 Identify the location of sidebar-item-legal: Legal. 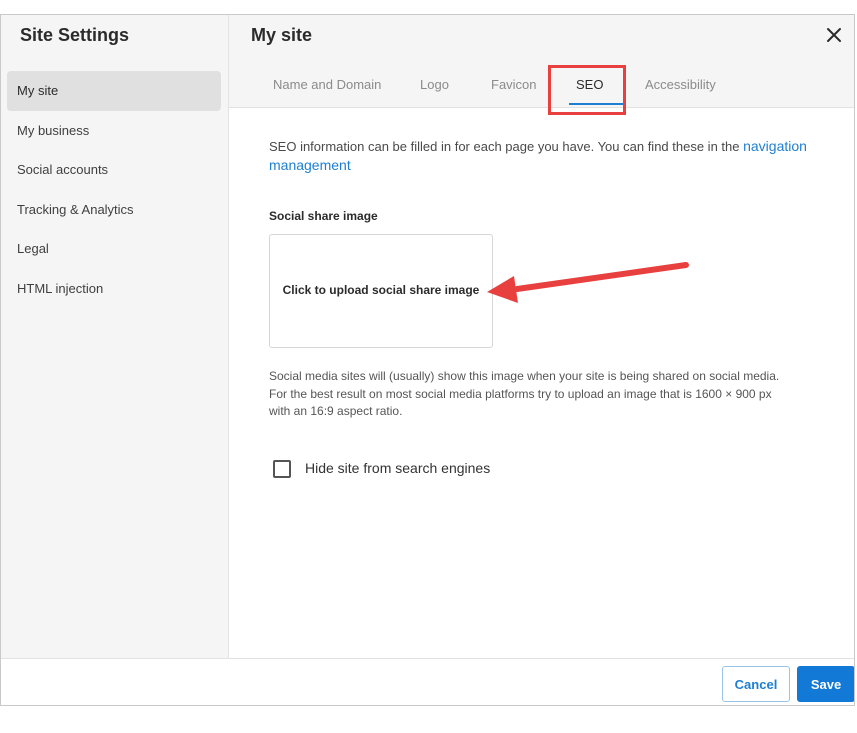
(114, 249).